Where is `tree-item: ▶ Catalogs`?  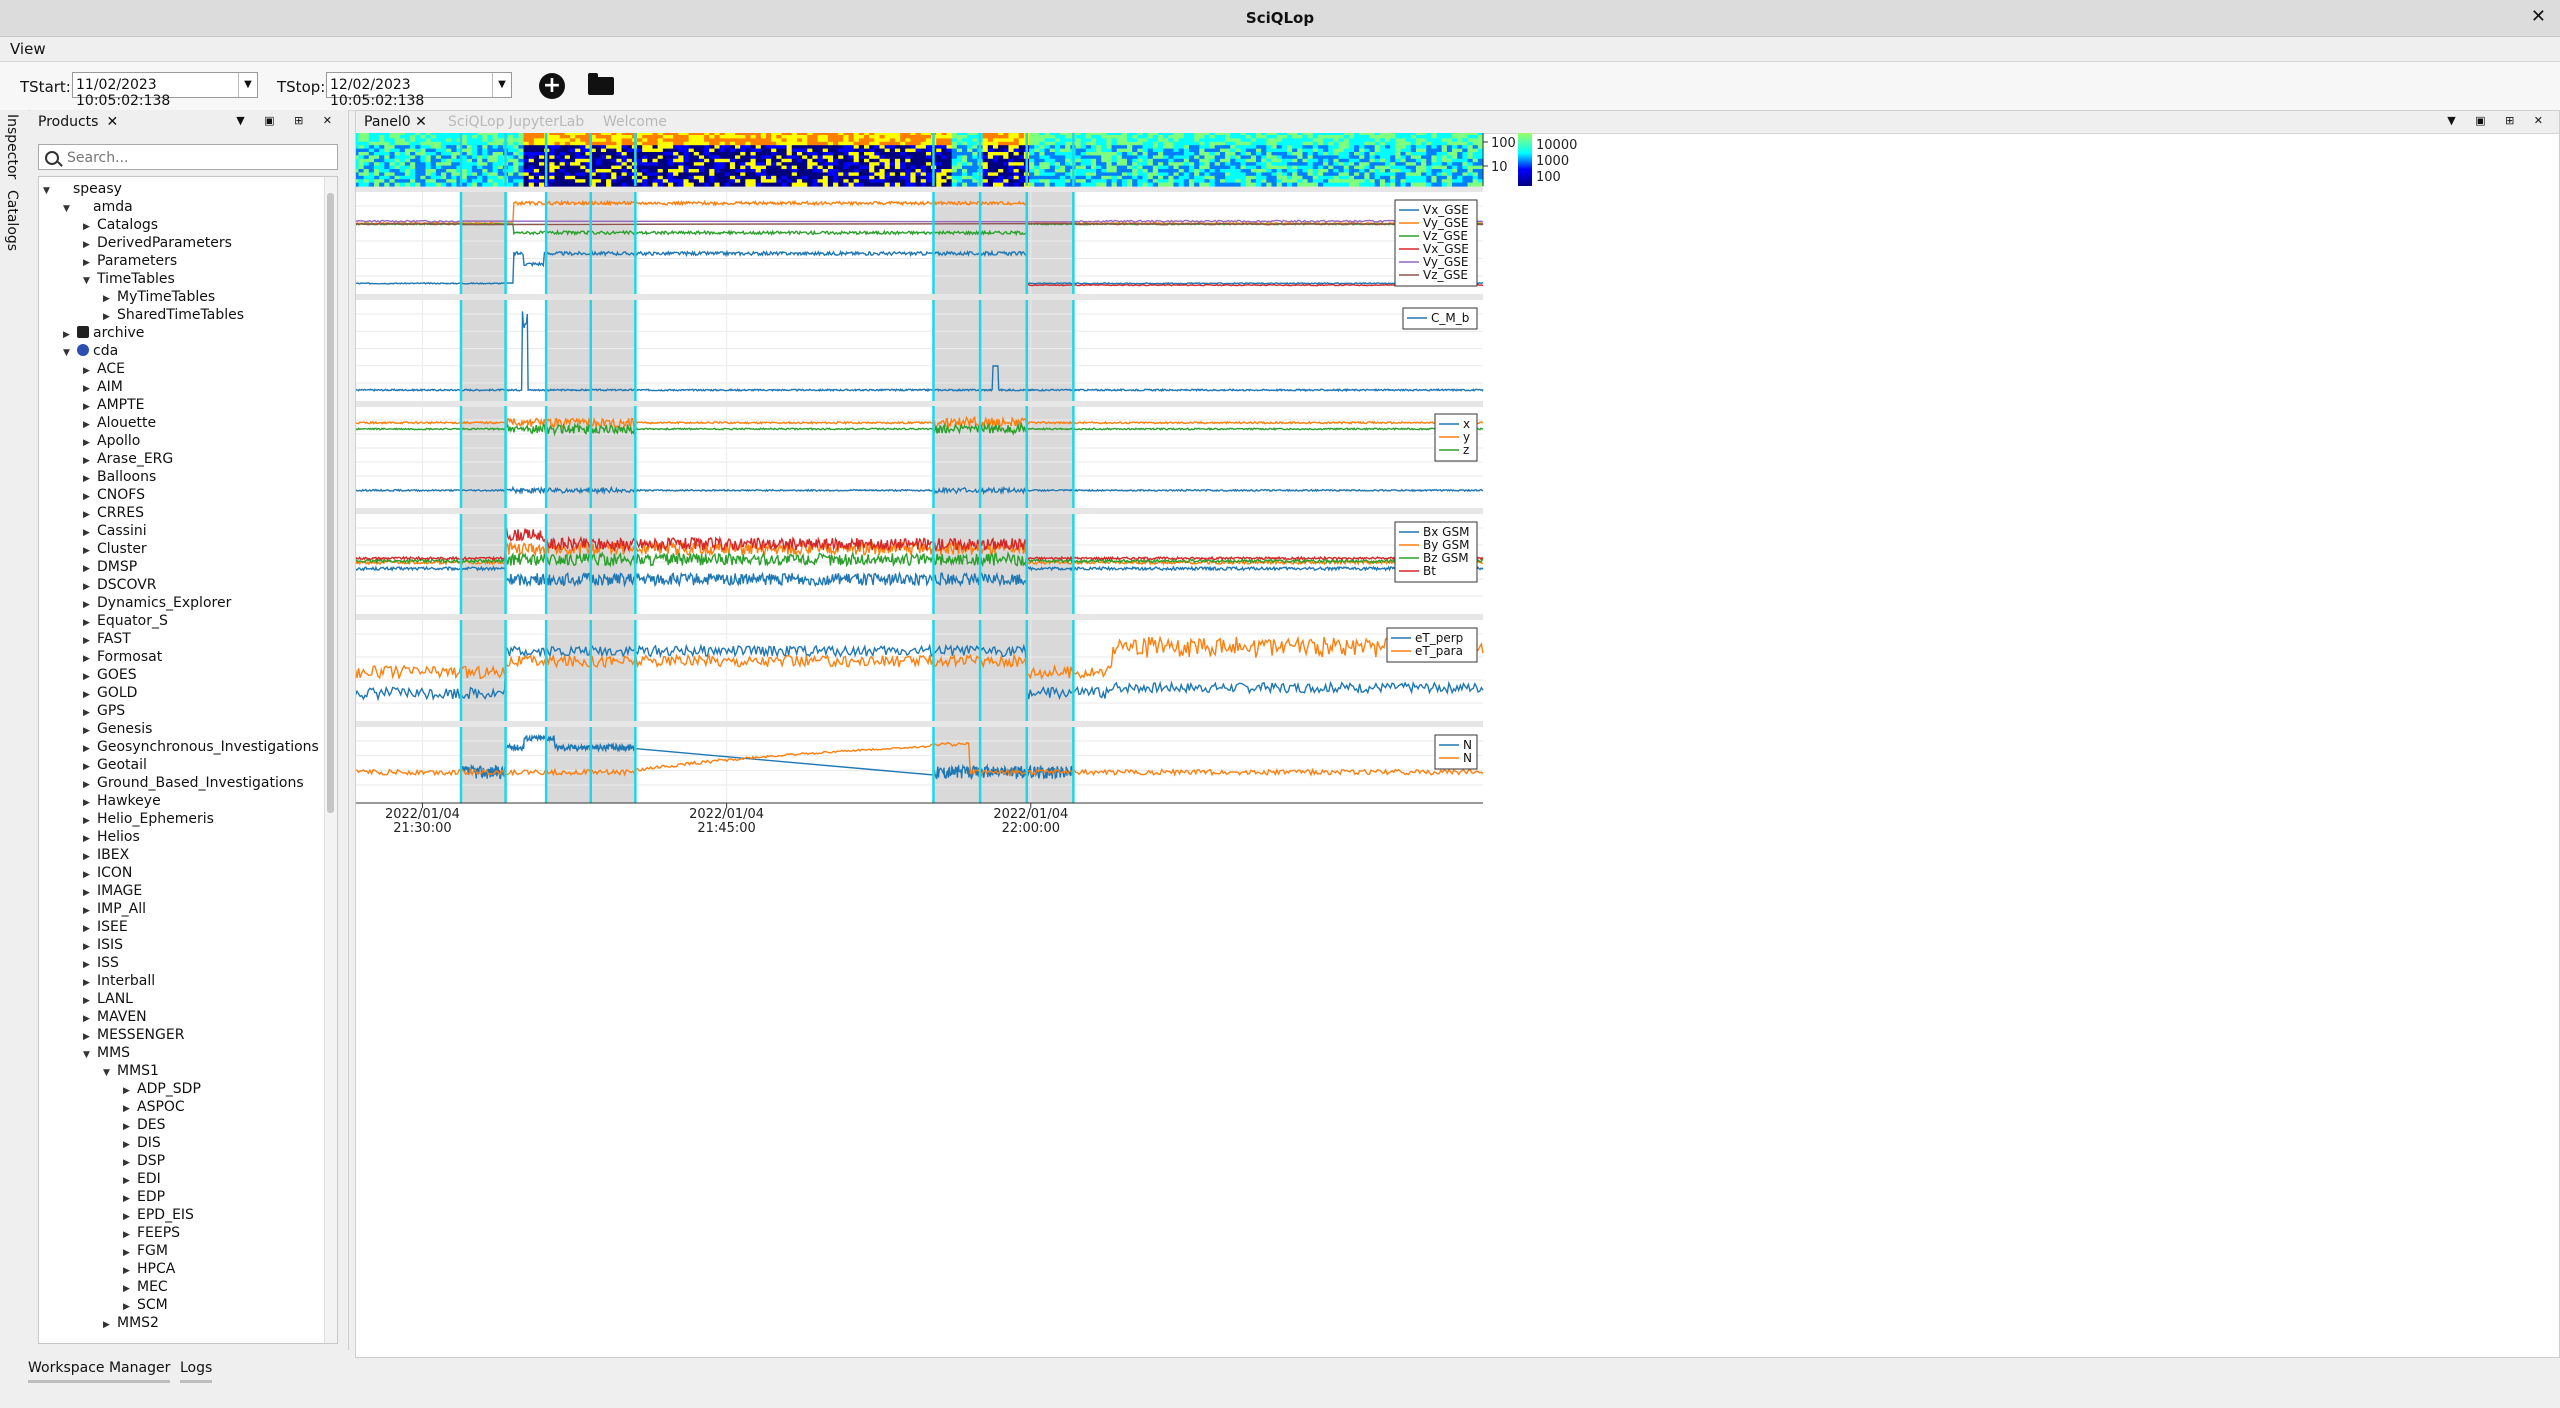 tree-item: ▶ Catalogs is located at coordinates (120, 226).